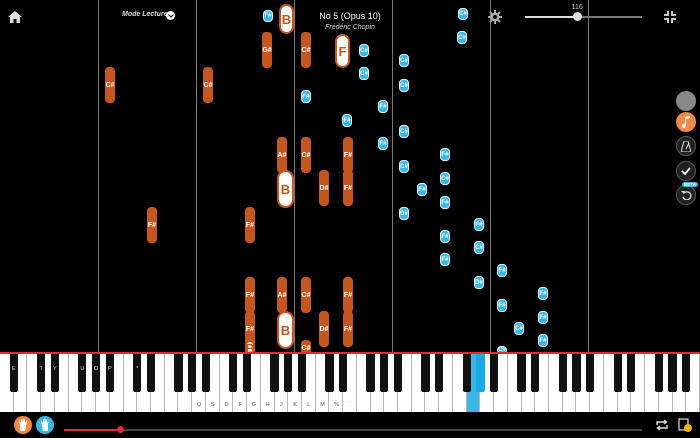  What do you see at coordinates (685, 425) in the screenshot?
I see `score-icon` at bounding box center [685, 425].